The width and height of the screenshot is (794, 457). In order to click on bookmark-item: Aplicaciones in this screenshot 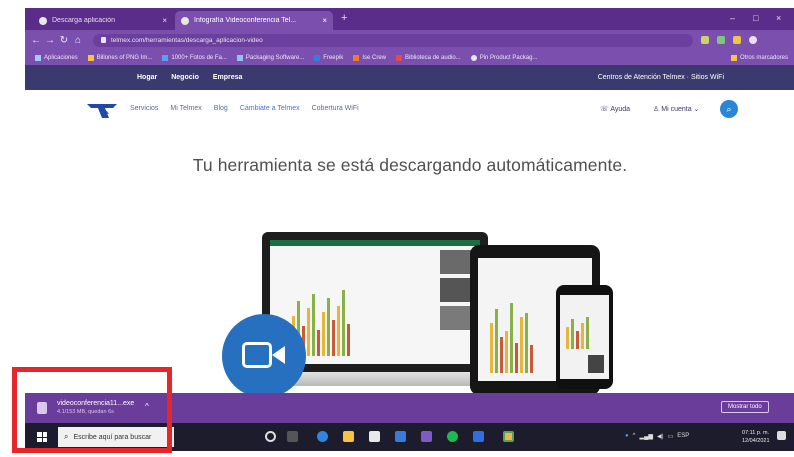, I will do `click(56, 57)`.